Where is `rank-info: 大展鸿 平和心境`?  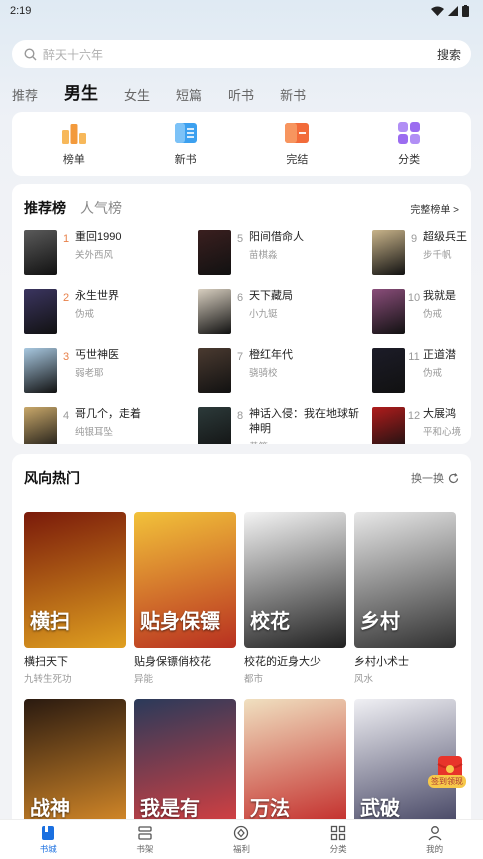 rank-info: 大展鸿 平和心境 is located at coordinates (447, 422).